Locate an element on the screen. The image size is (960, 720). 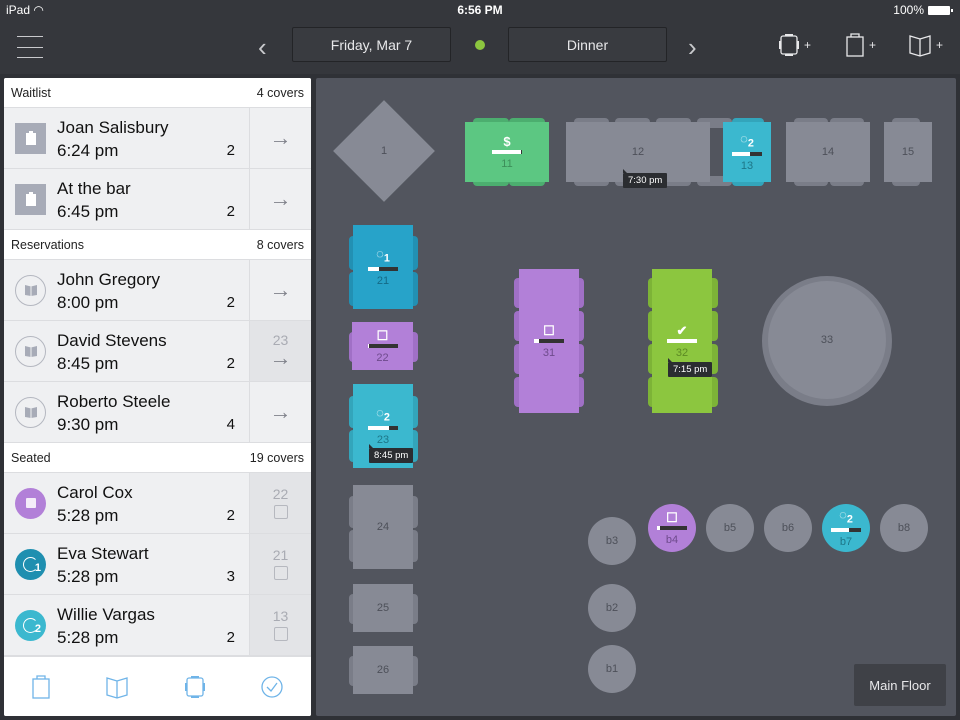
table-b6: b6 is located at coordinates (788, 528).